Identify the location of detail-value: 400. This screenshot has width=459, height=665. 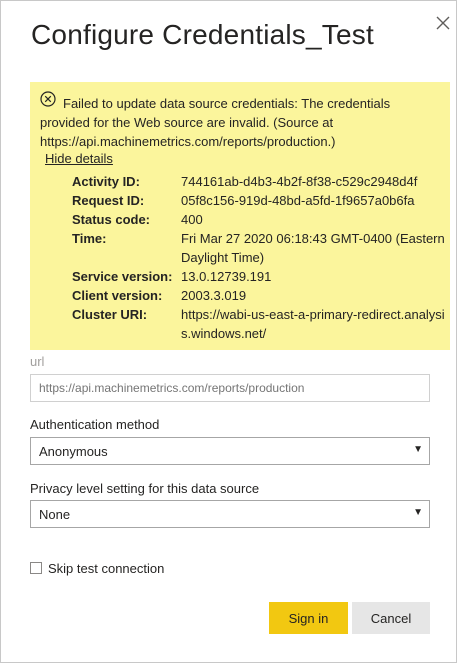
(192, 219).